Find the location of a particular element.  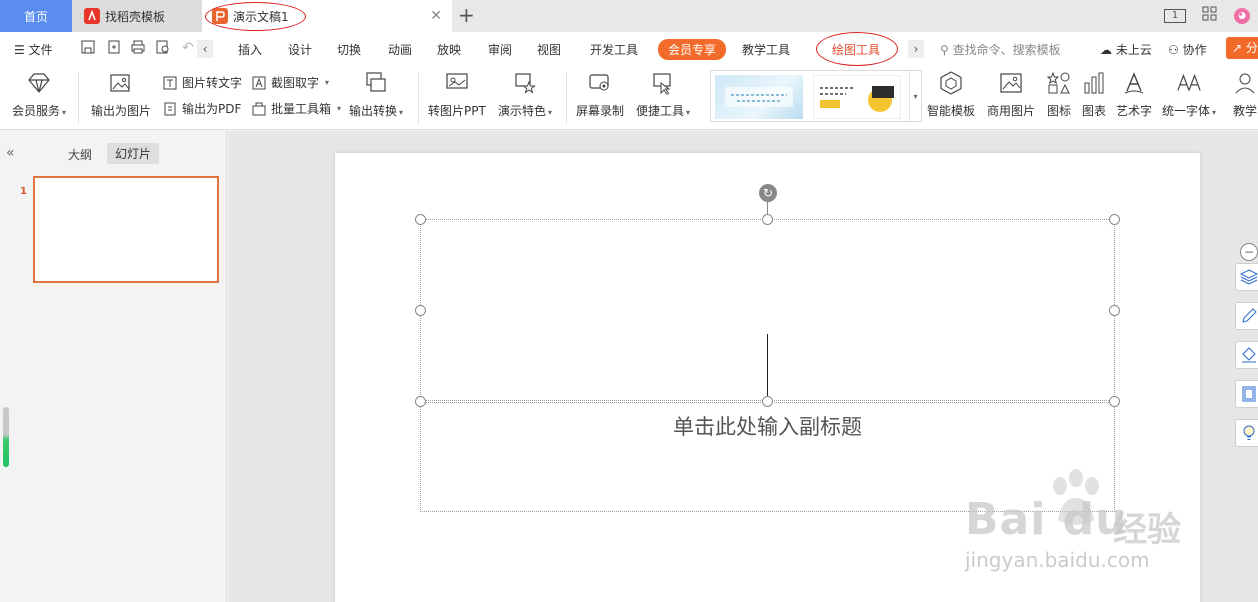

image-ppt-icon is located at coordinates (457, 83).